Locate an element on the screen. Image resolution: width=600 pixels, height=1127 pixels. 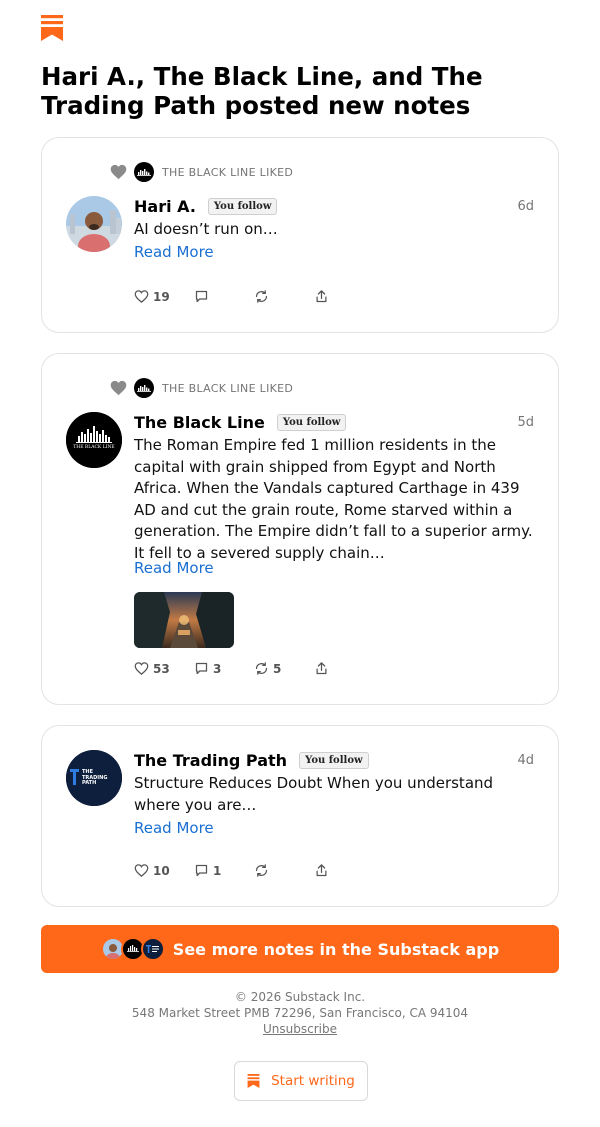
like-button: 10 is located at coordinates (152, 870).